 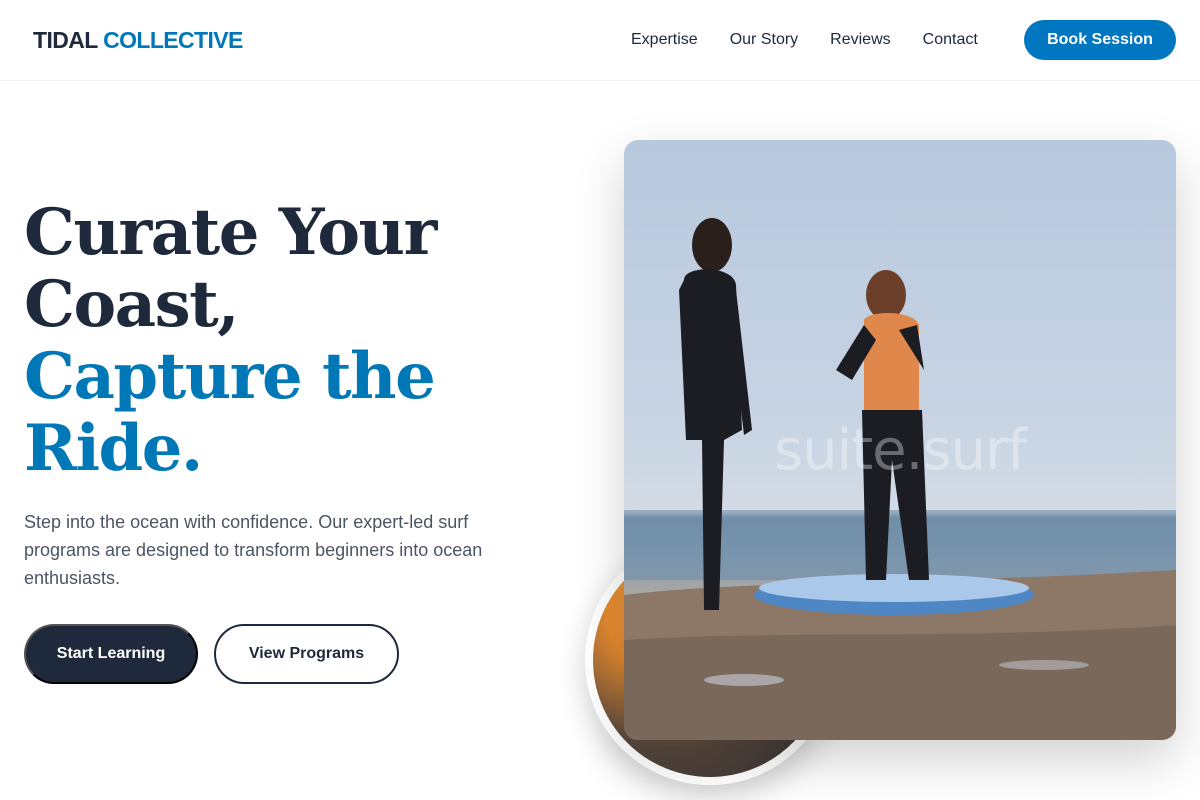 I want to click on headline-line-3: Capture the, so click(x=230, y=376).